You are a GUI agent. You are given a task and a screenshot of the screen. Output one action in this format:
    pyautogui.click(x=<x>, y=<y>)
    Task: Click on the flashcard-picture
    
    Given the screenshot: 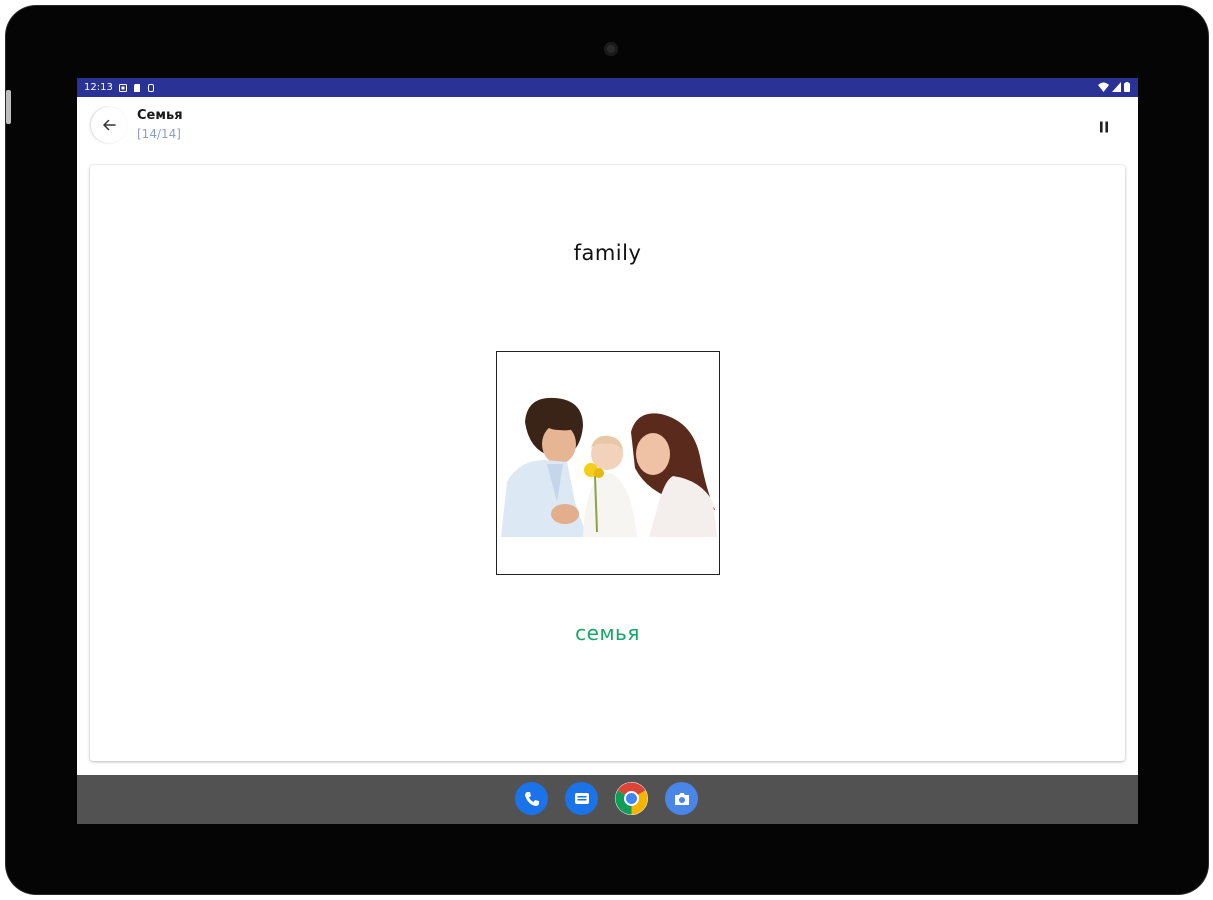 What is the action you would take?
    pyautogui.click(x=608, y=463)
    